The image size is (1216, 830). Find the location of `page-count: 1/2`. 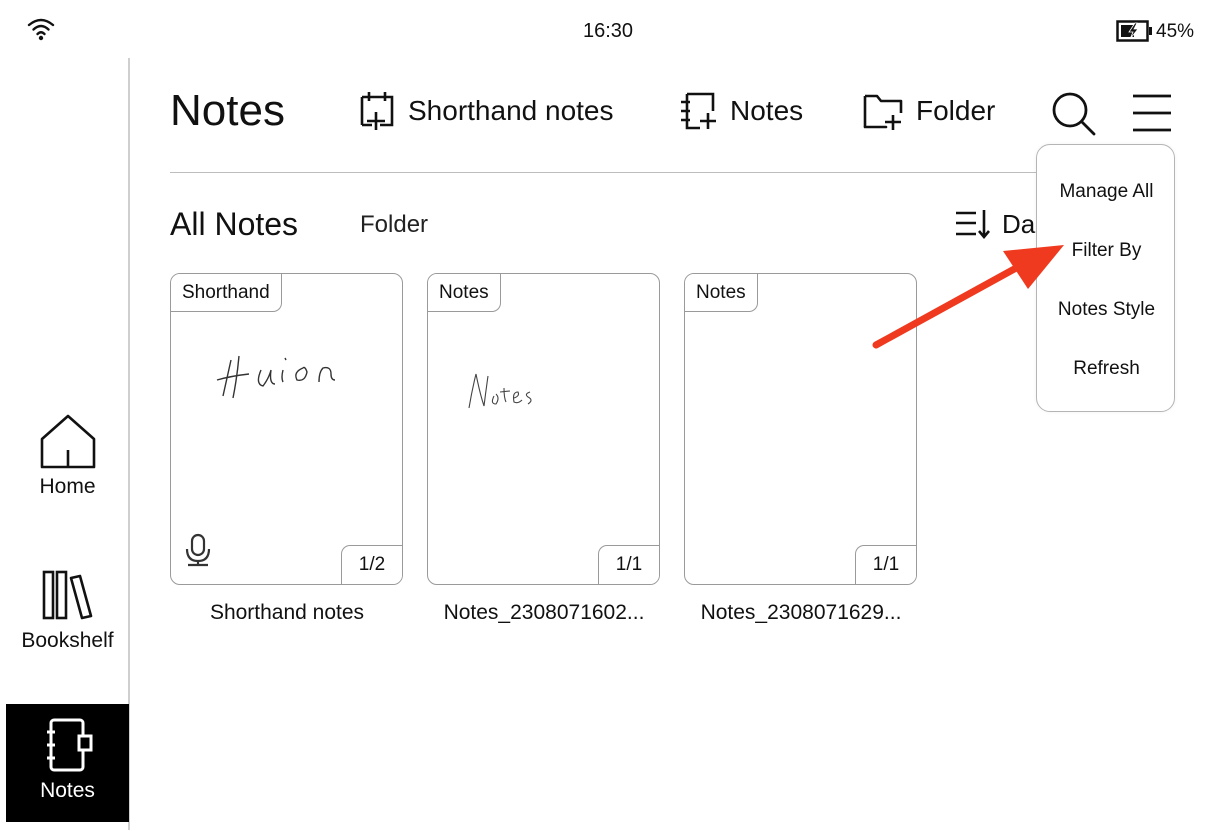

page-count: 1/2 is located at coordinates (371, 564).